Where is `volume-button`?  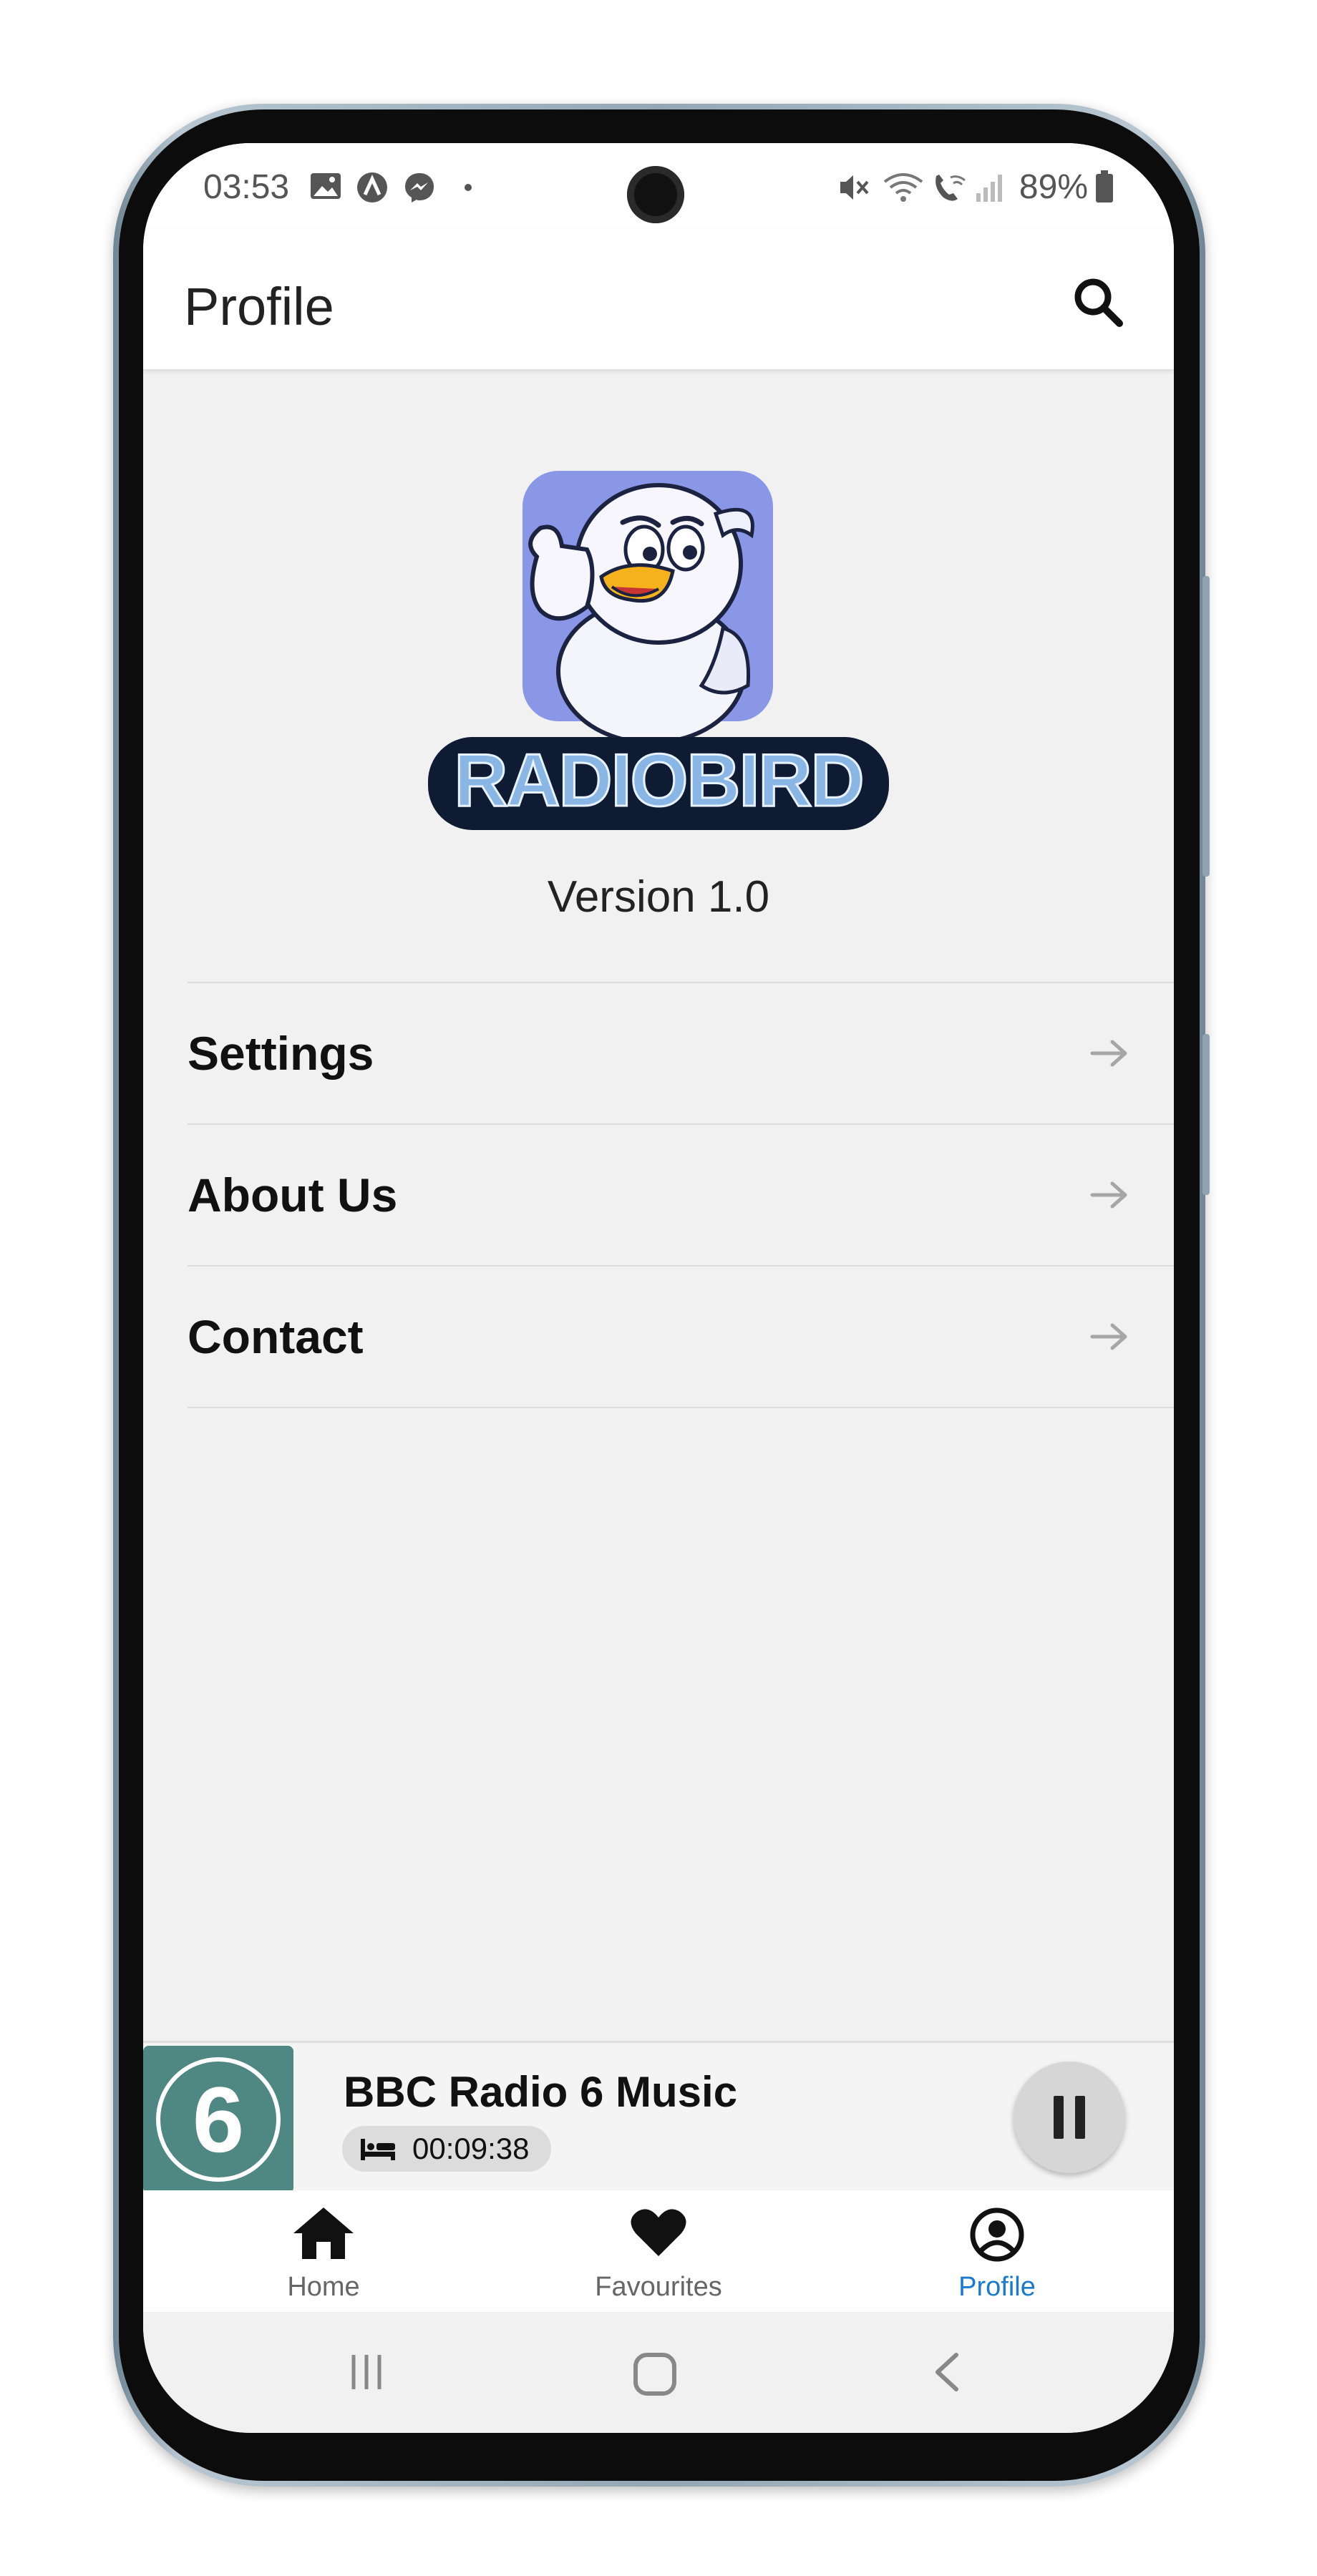 volume-button is located at coordinates (1206, 726).